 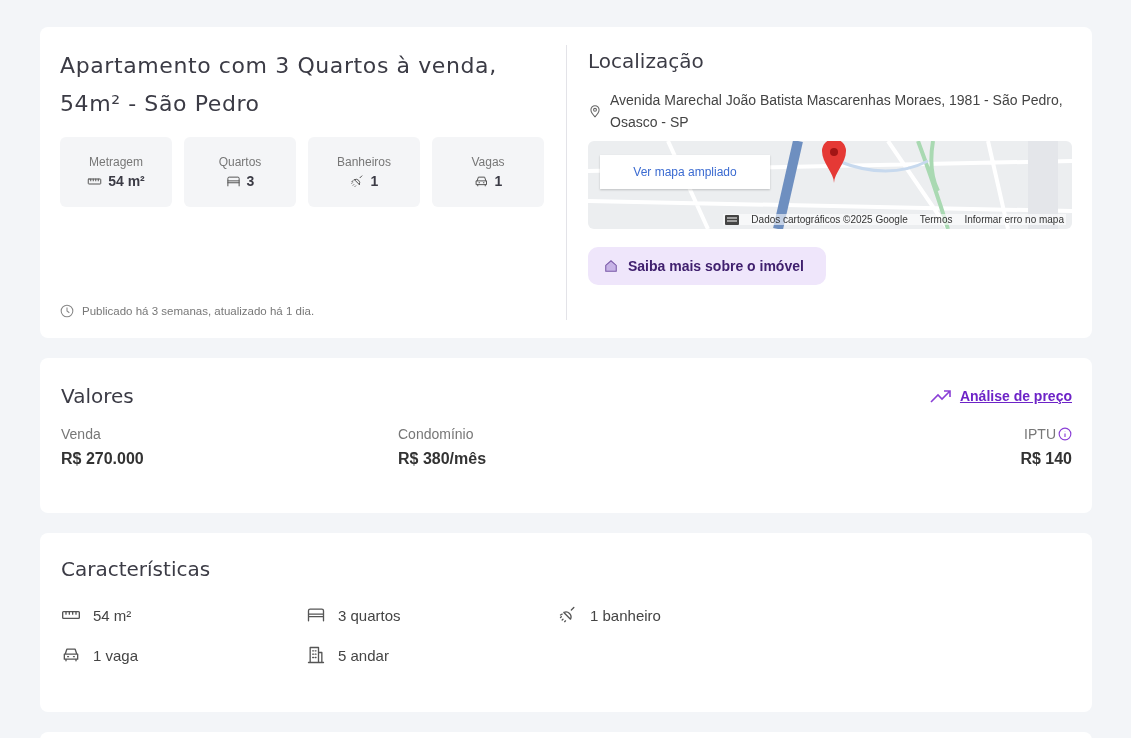 I want to click on feature-label: 1 vaga, so click(x=116, y=655).